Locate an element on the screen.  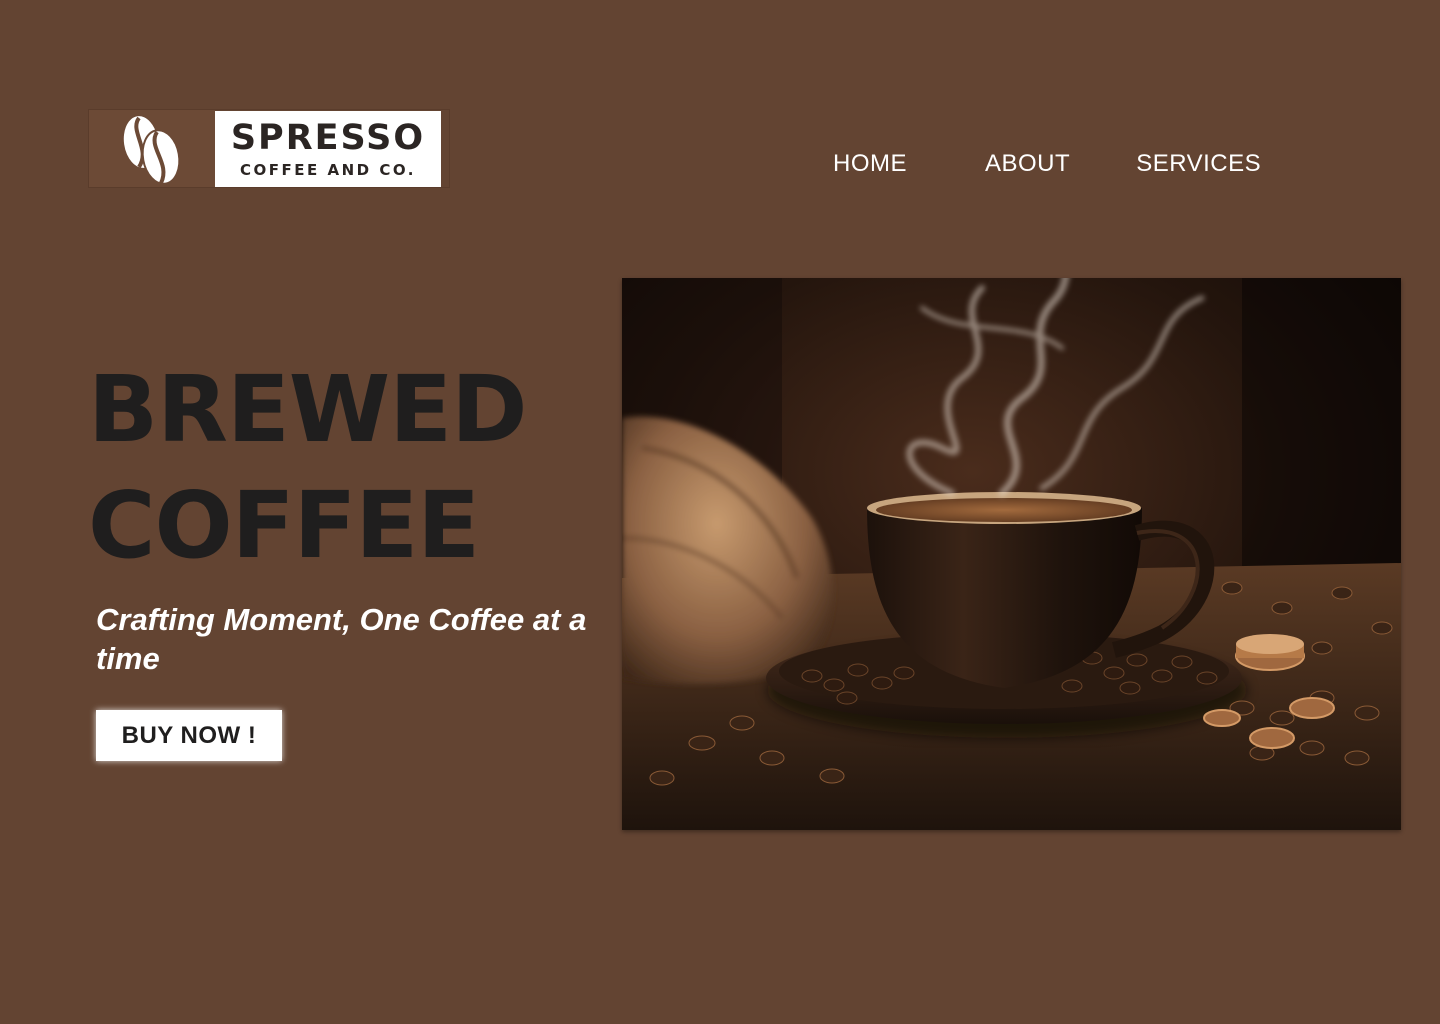
nav-item-services: SERVICES is located at coordinates (1198, 164).